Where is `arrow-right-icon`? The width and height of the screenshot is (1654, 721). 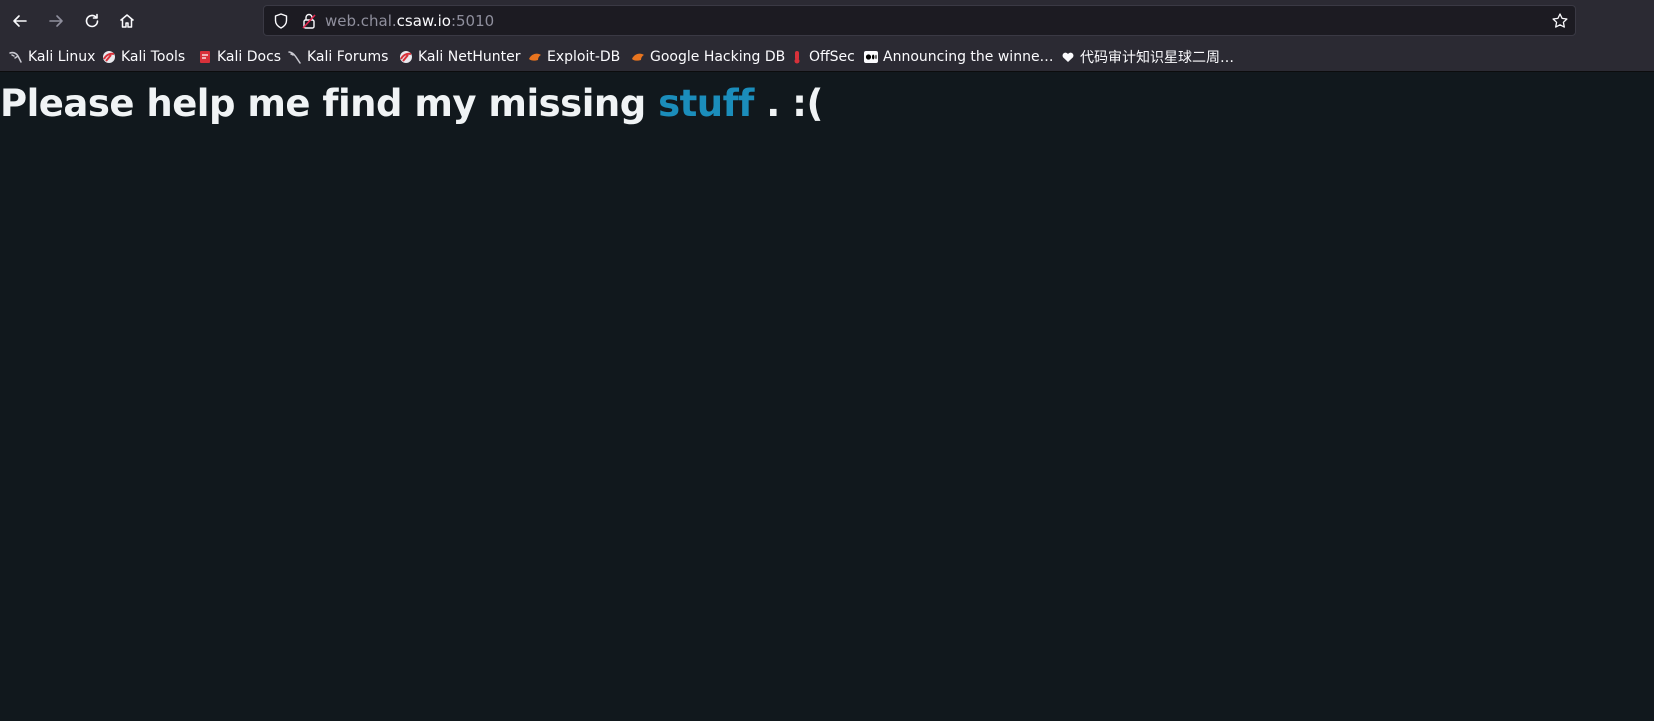
arrow-right-icon is located at coordinates (56, 21).